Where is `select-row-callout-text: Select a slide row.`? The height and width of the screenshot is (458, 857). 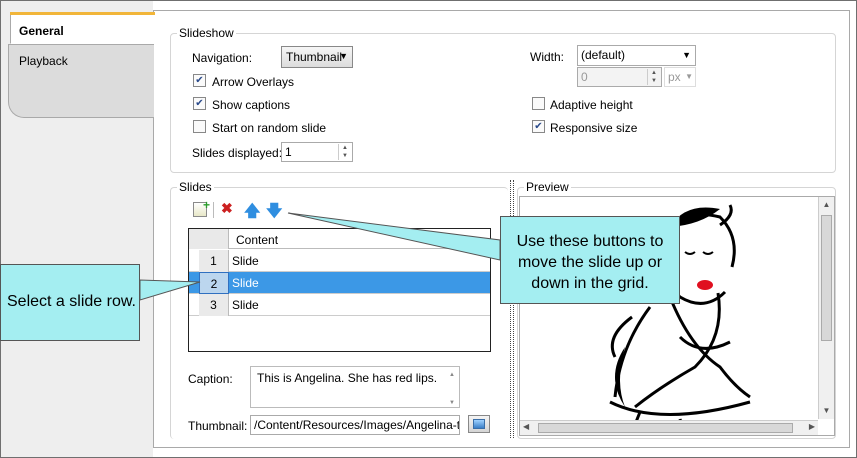
select-row-callout-text: Select a slide row. is located at coordinates (71, 301).